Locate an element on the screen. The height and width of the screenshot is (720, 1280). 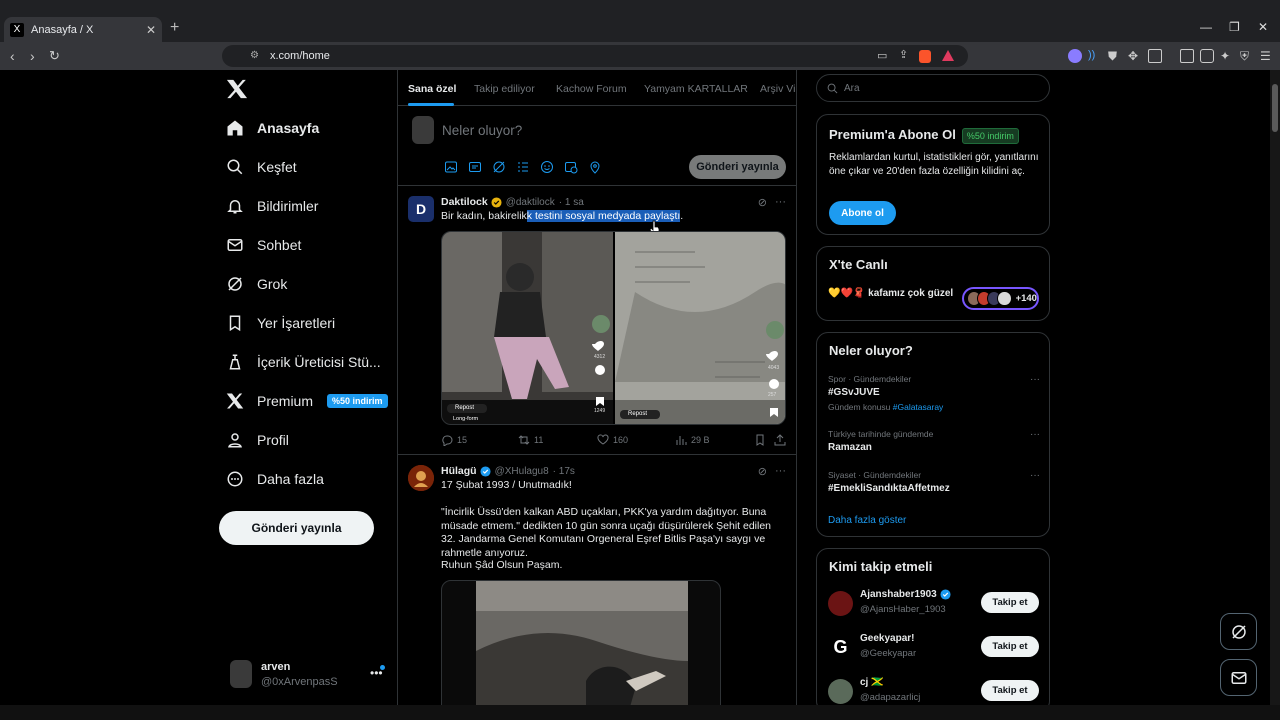
site-settings-icon: ⚙ is located at coordinates (254, 55).